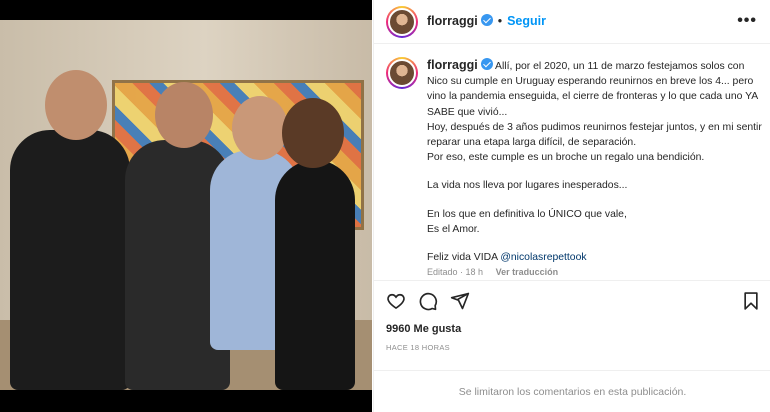 The width and height of the screenshot is (770, 412). What do you see at coordinates (184, 115) in the screenshot?
I see `photo-person-2-head` at bounding box center [184, 115].